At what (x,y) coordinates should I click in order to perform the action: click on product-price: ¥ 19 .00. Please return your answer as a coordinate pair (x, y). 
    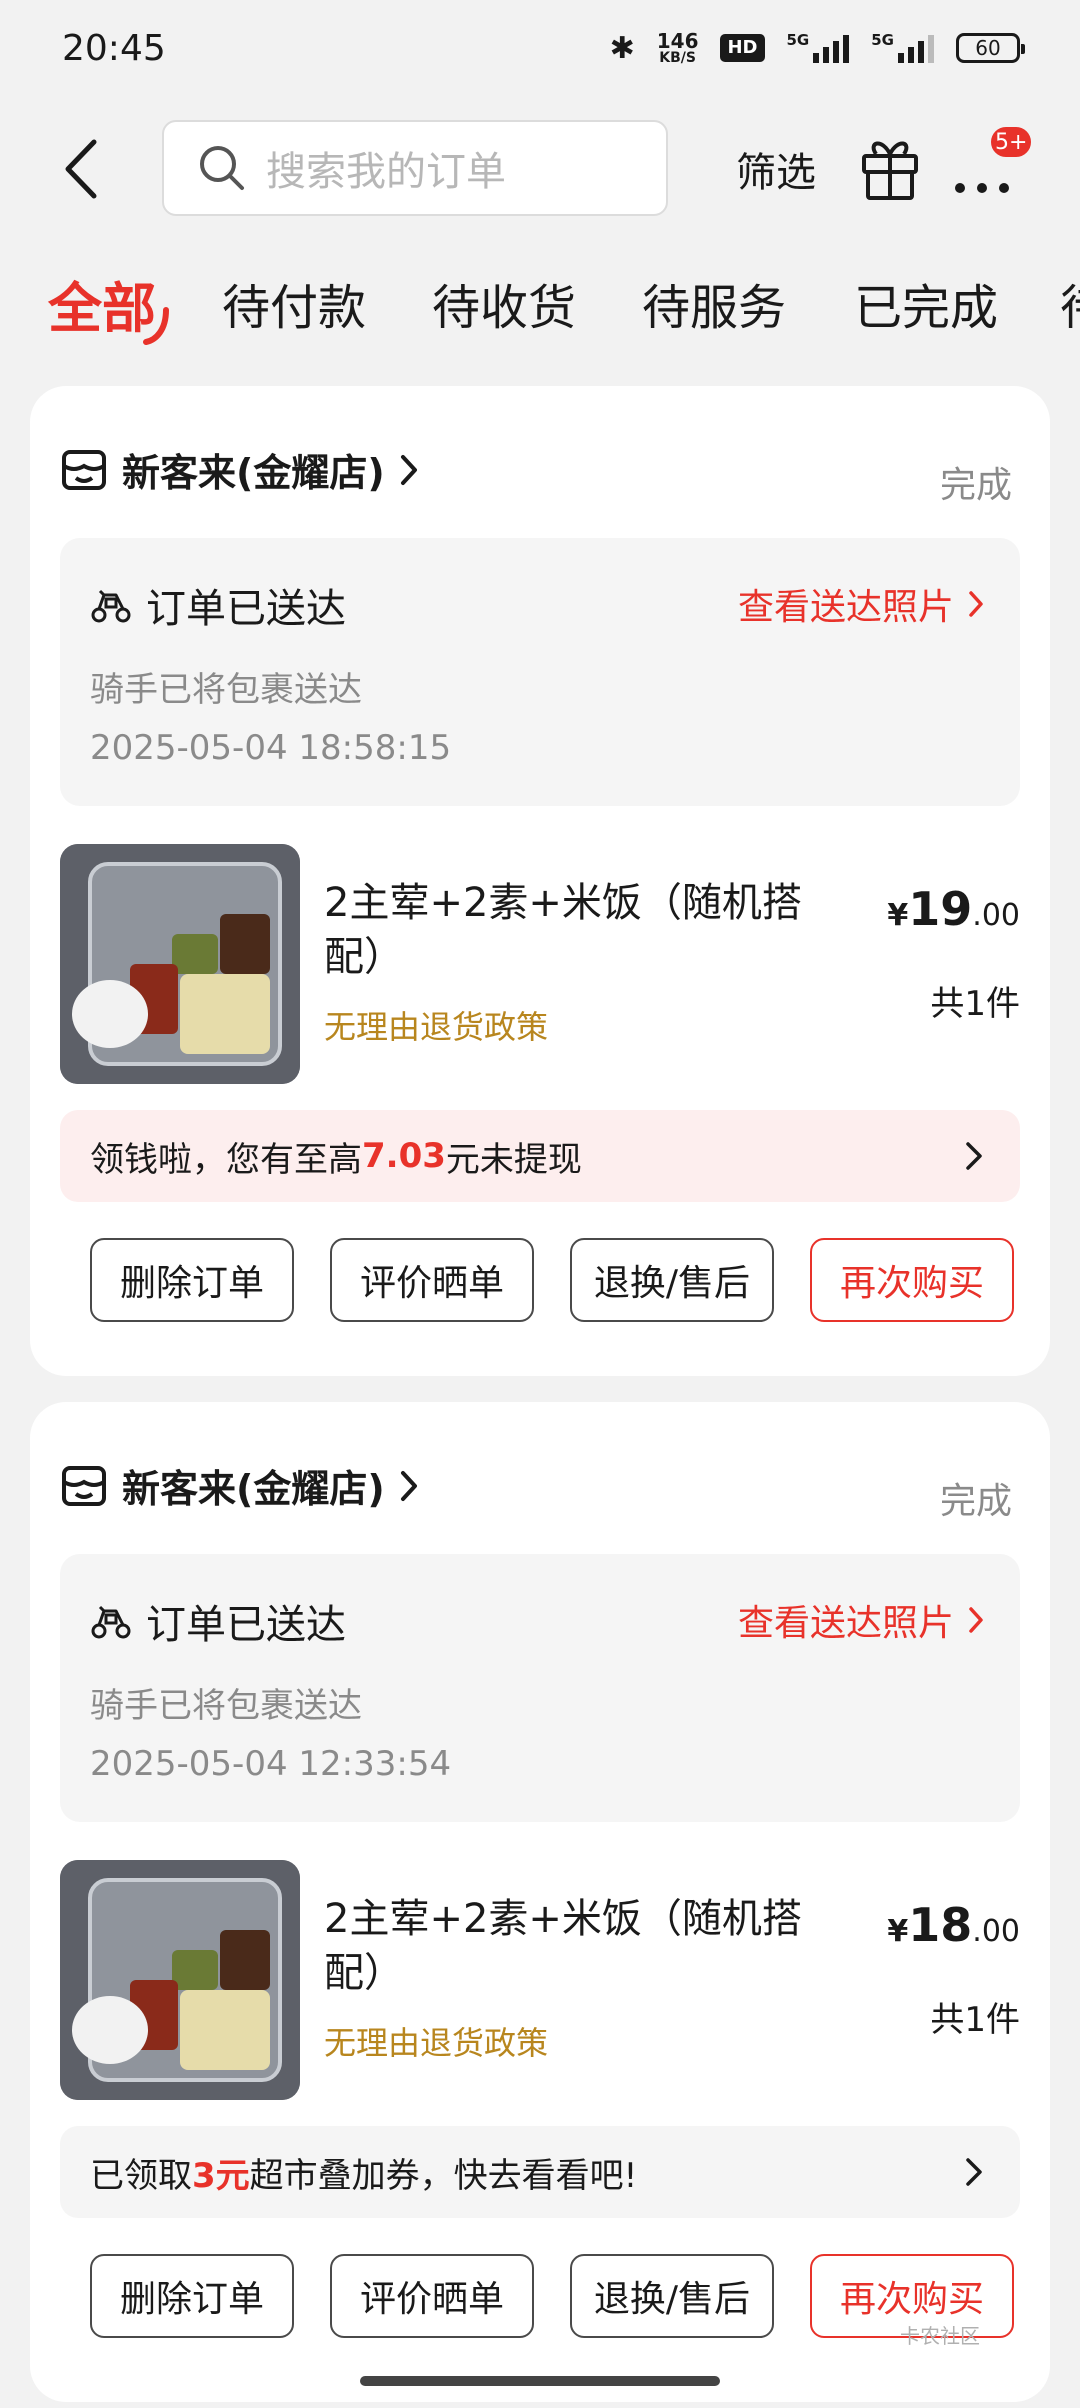
    Looking at the image, I should click on (953, 909).